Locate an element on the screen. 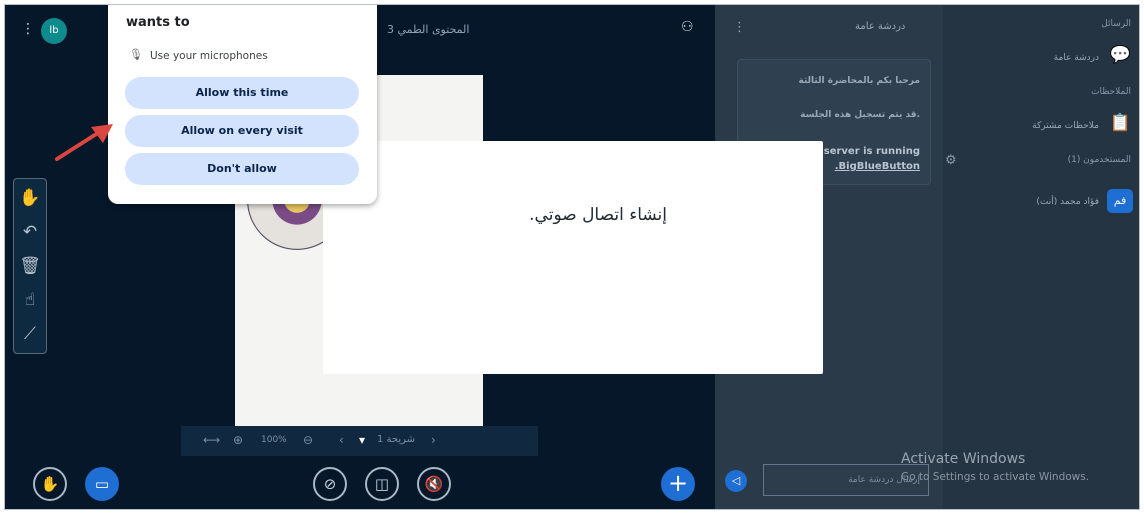  microphone-icon: 🎙 is located at coordinates (136, 54).